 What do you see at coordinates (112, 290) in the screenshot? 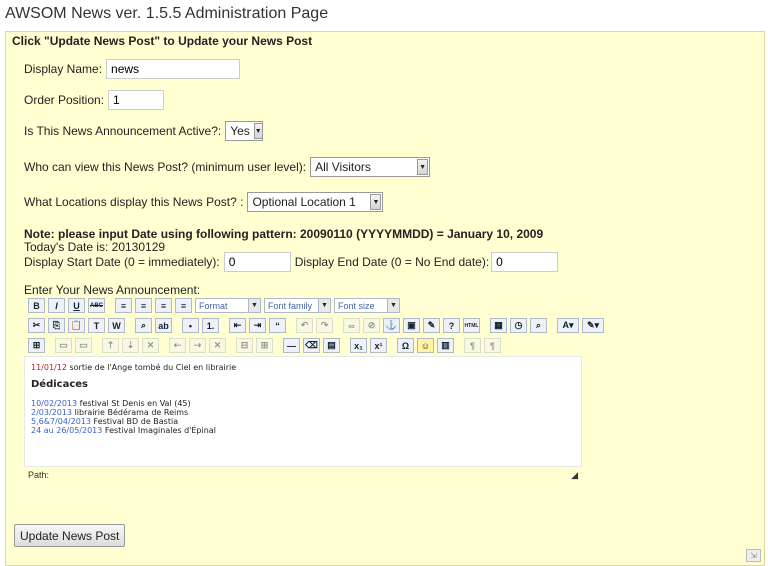
I see `editor-label: Enter Your News Announcement:` at bounding box center [112, 290].